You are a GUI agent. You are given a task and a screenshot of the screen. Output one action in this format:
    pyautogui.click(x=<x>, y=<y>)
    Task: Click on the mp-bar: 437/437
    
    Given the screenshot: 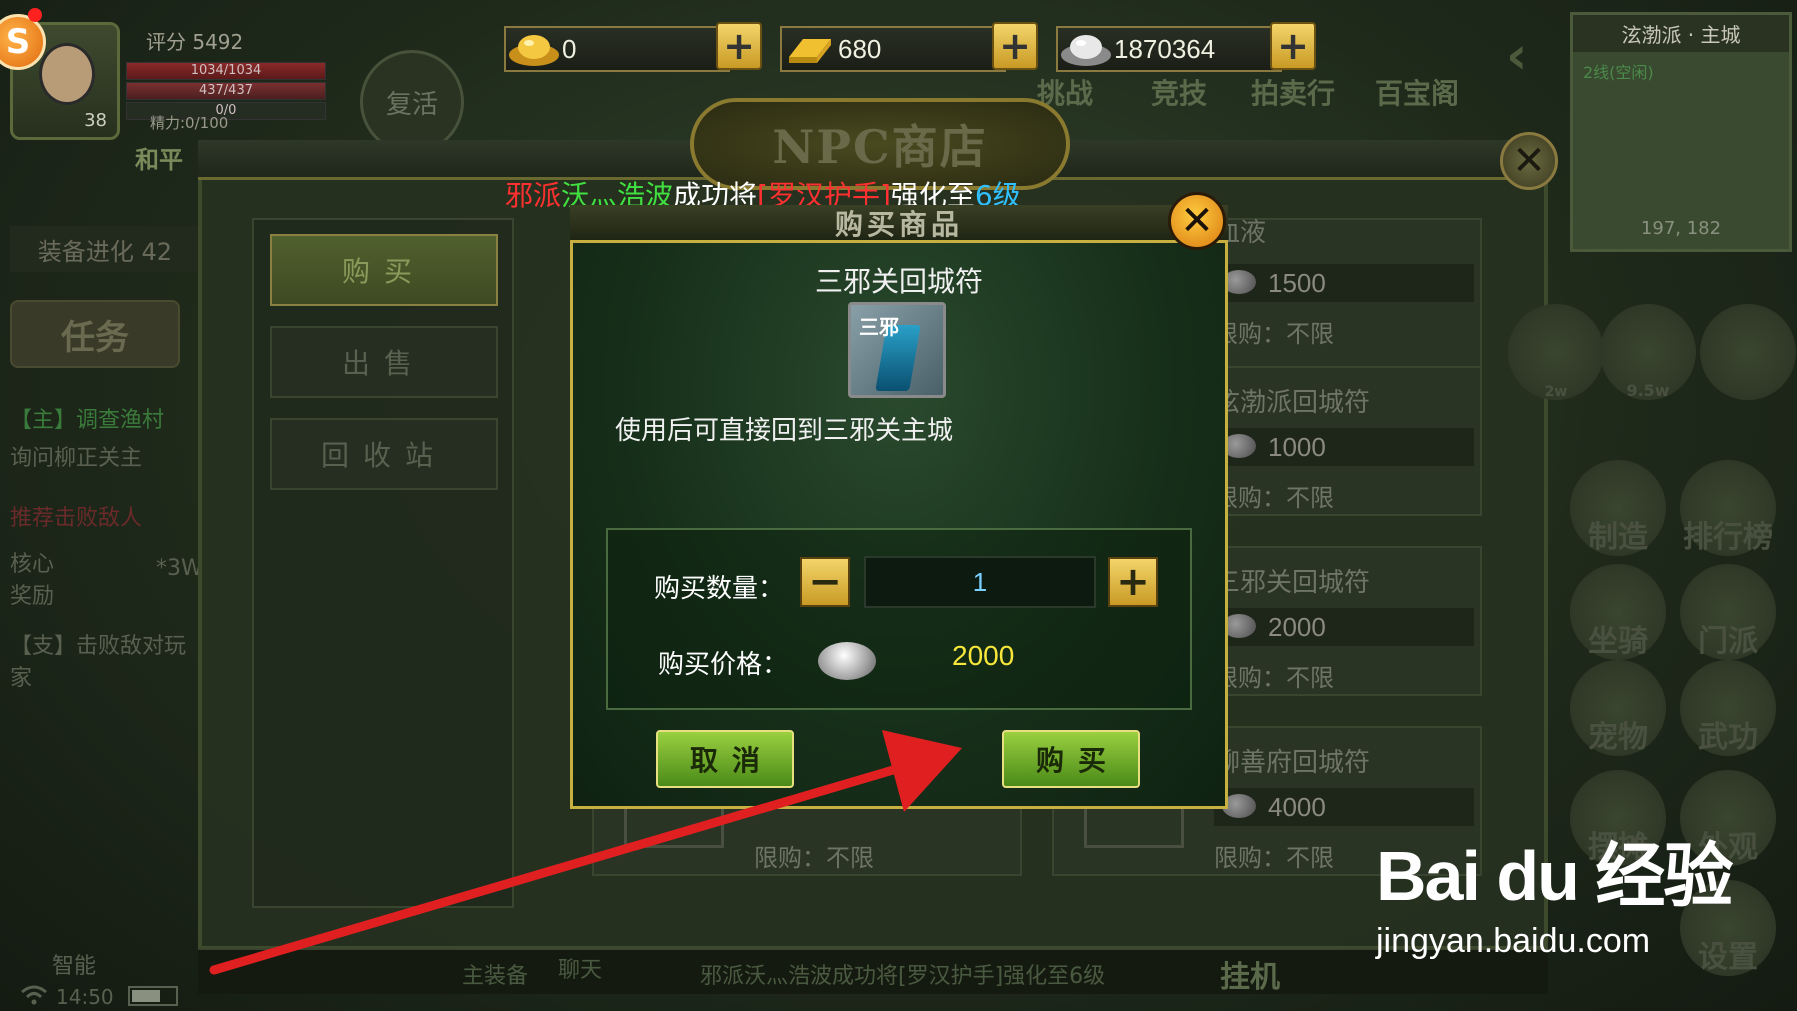 What is the action you would take?
    pyautogui.click(x=226, y=91)
    